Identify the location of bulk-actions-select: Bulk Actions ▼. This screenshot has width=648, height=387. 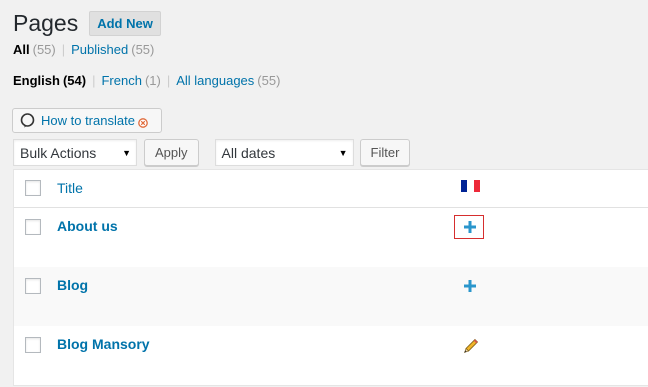
(75, 152).